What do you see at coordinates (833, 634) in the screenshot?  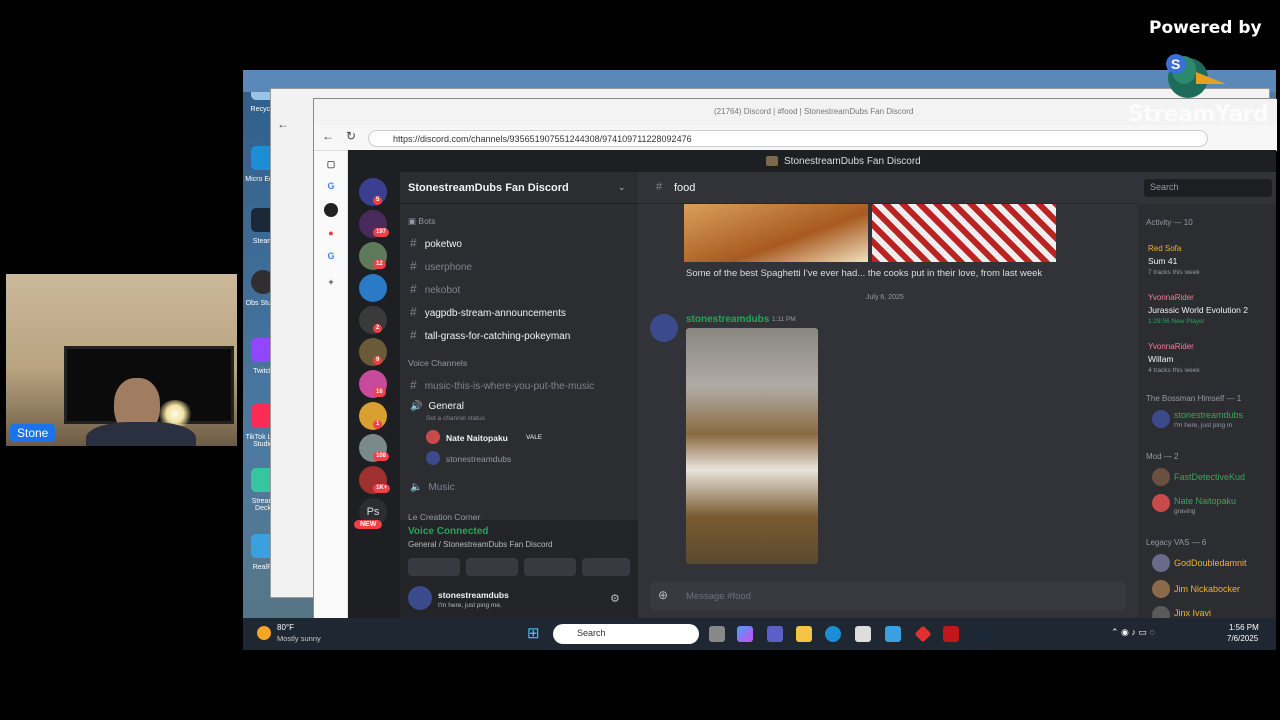 I see `edge-icon` at bounding box center [833, 634].